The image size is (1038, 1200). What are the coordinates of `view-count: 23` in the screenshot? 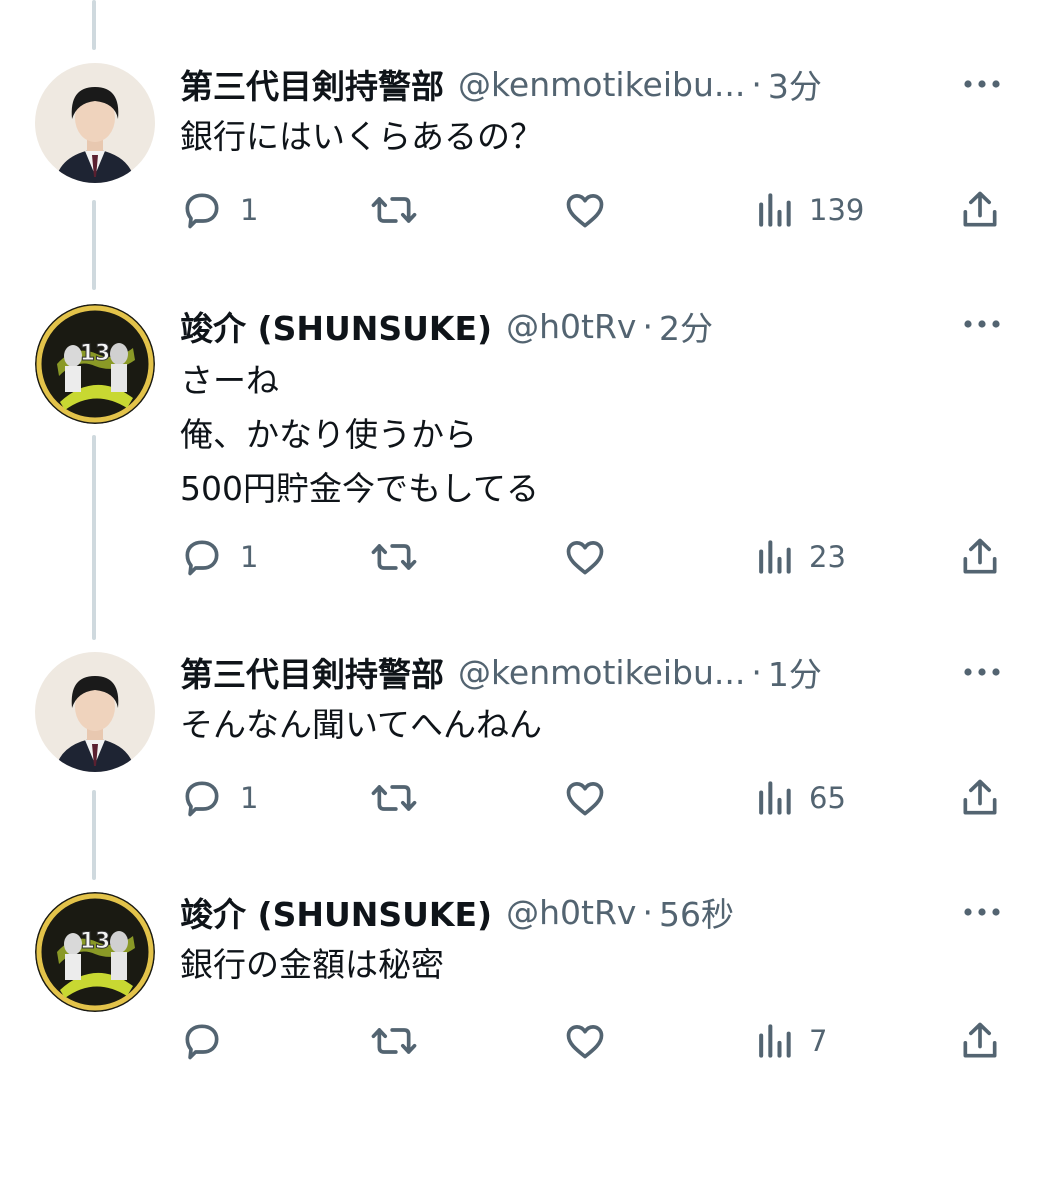 It's located at (827, 557).